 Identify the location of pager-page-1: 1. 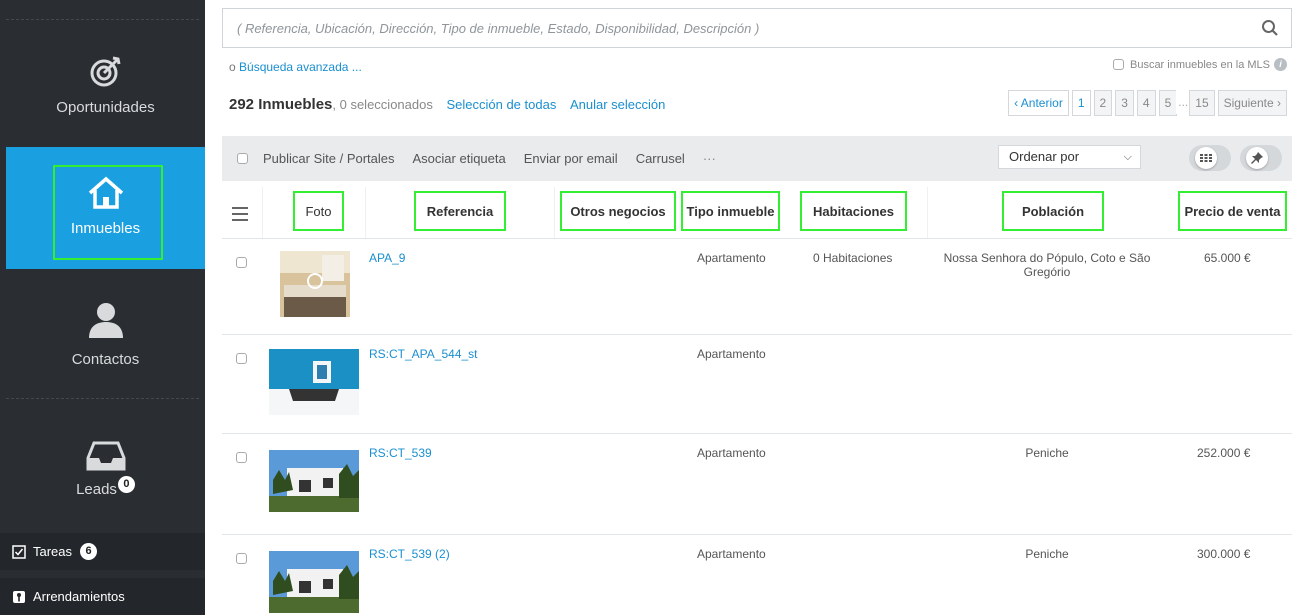
(1081, 103).